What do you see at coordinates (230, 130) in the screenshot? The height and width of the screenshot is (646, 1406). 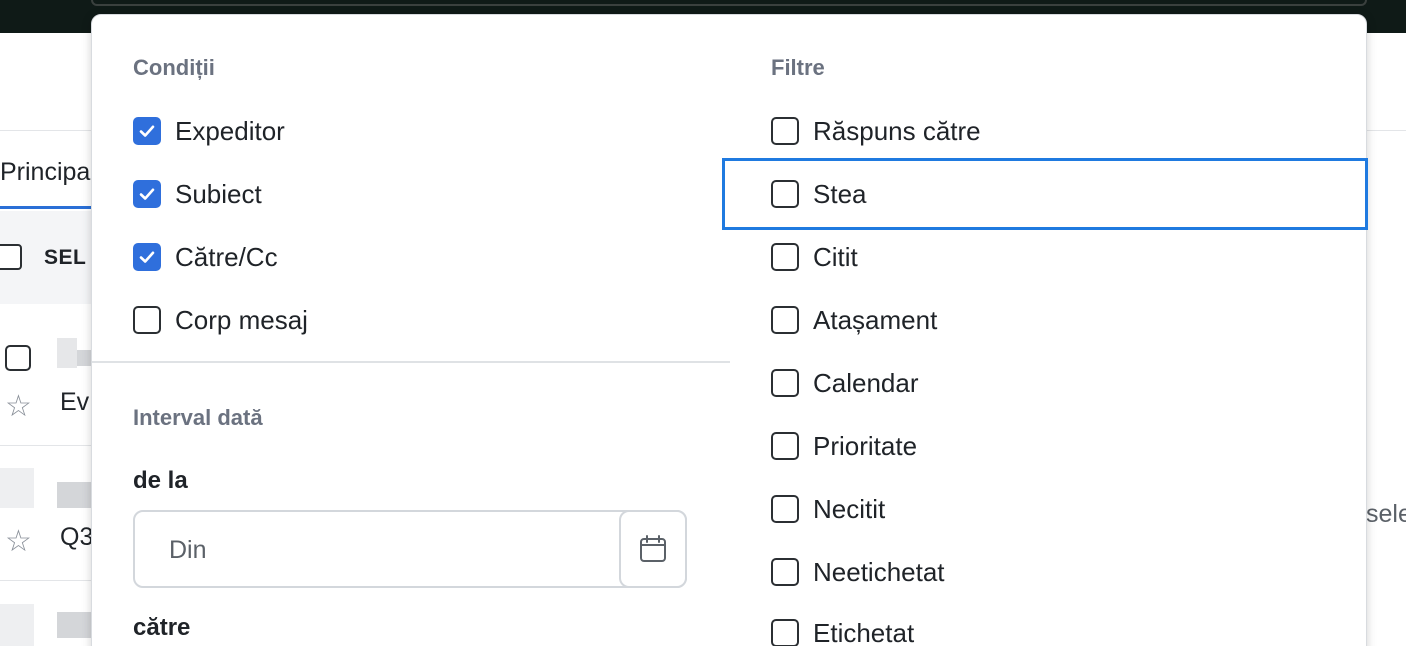 I see `condition-label: Expeditor` at bounding box center [230, 130].